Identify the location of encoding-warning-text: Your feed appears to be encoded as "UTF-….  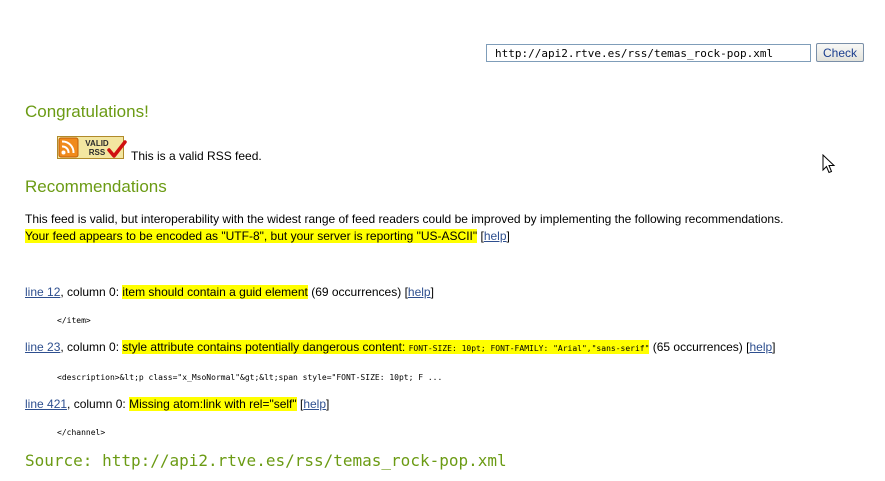
(251, 236).